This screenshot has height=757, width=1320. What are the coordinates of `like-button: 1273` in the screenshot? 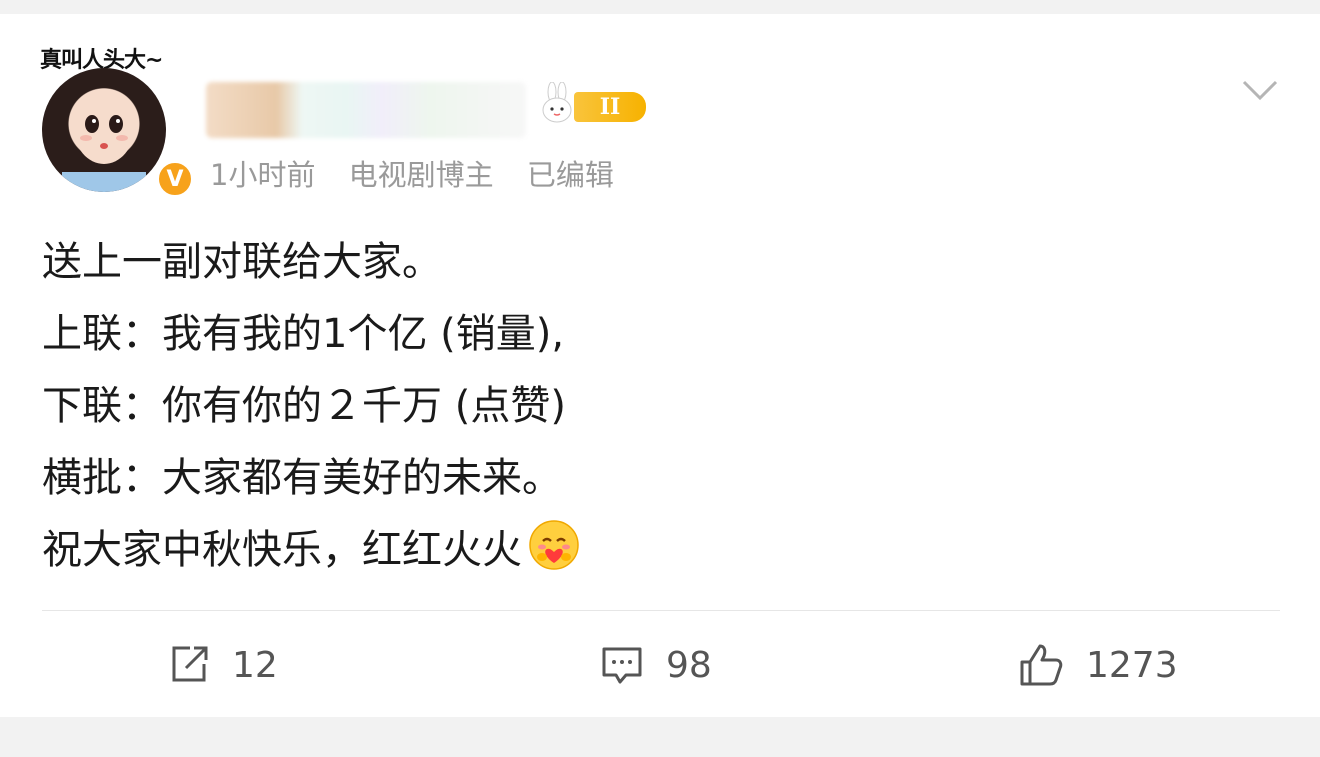 It's located at (1098, 665).